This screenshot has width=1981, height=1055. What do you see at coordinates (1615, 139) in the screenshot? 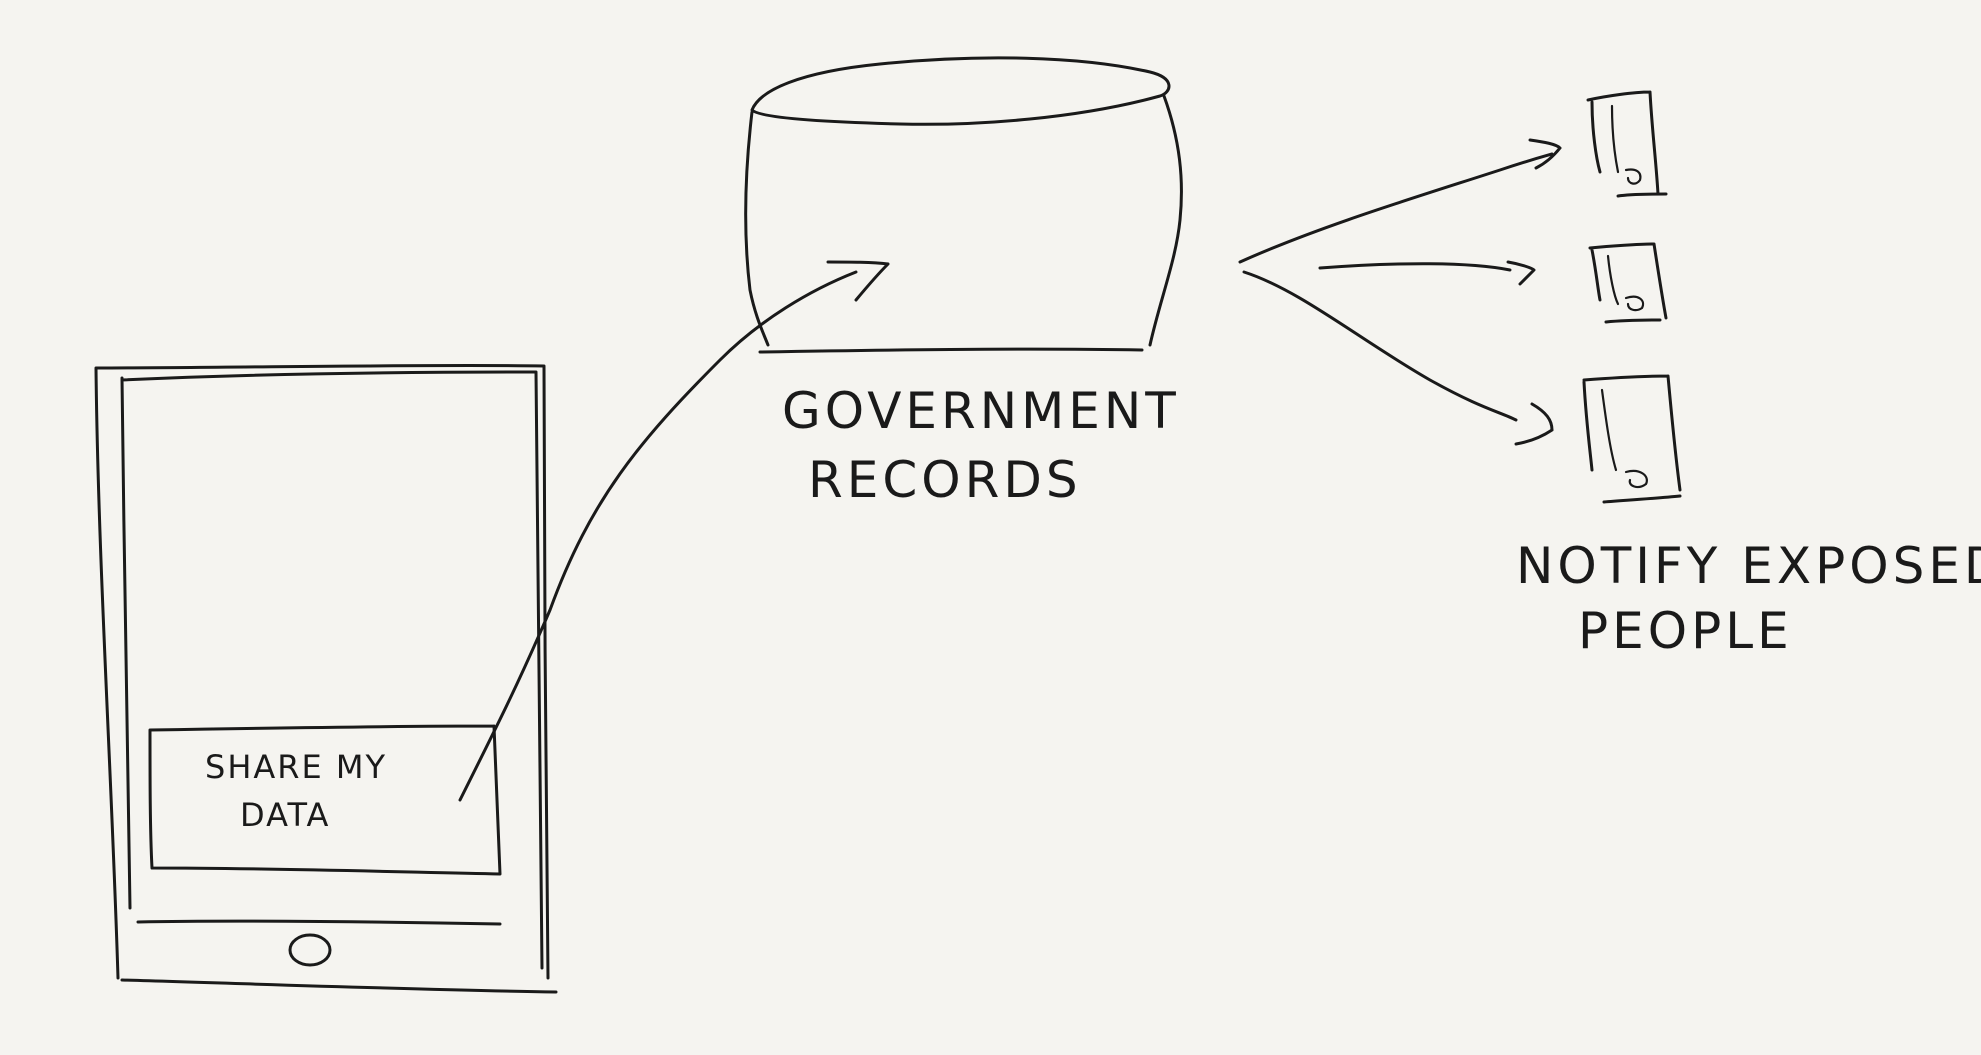
I see `recipient-phone-1-screen` at bounding box center [1615, 139].